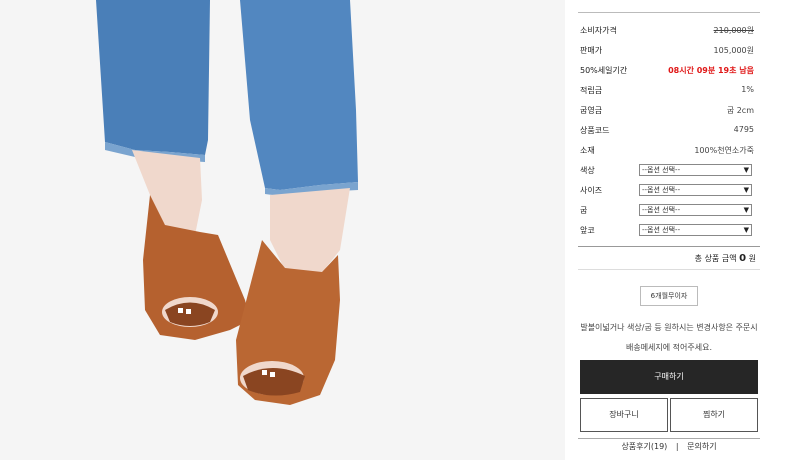  What do you see at coordinates (604, 70) in the screenshot?
I see `row-label: 50%세일기간` at bounding box center [604, 70].